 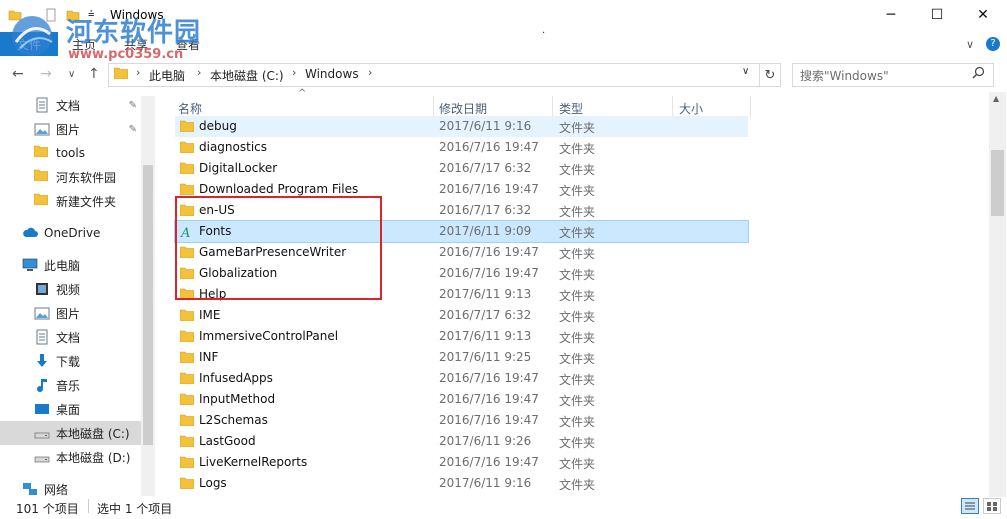 I want to click on file-row: LiveKernelReports 2016/7/16 19:47 文件夹, so click(x=461, y=462).